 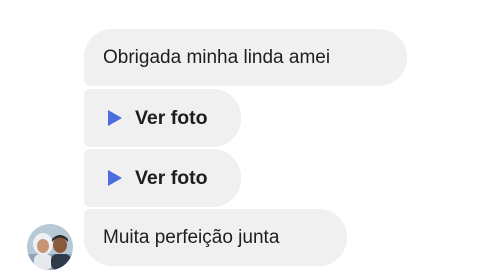 I want to click on message-text: Obrigada minha linda amei, so click(x=217, y=57).